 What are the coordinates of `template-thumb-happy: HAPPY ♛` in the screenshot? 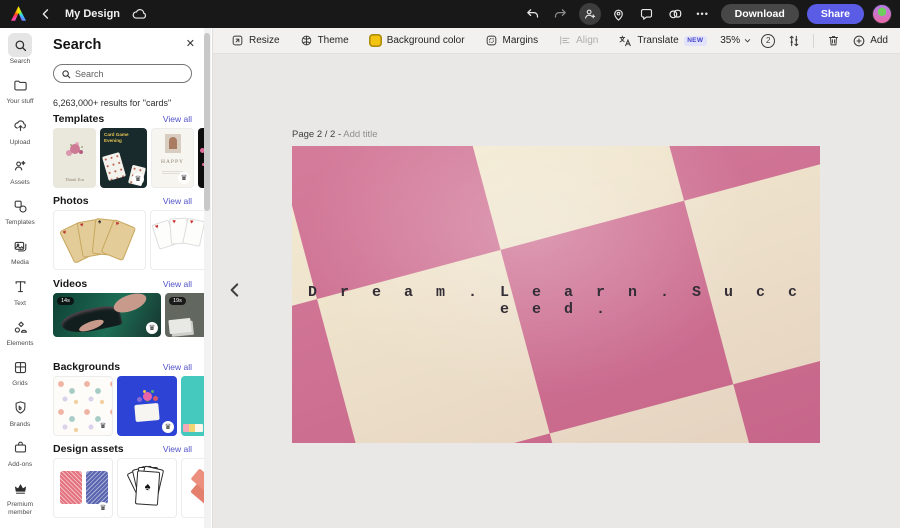 It's located at (172, 158).